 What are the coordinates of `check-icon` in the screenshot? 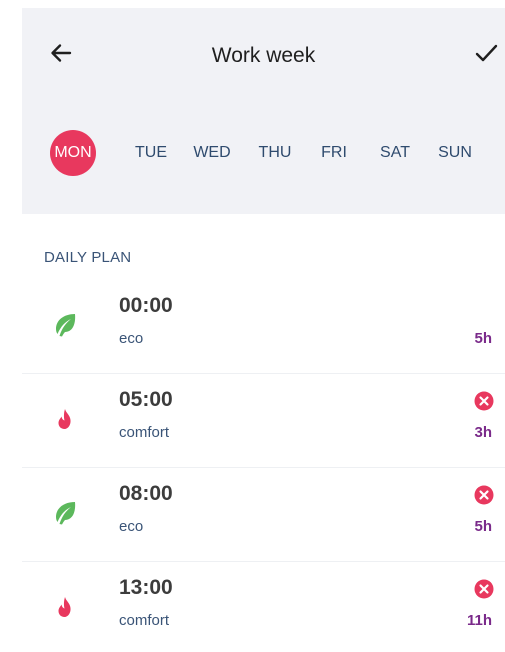 It's located at (486, 53).